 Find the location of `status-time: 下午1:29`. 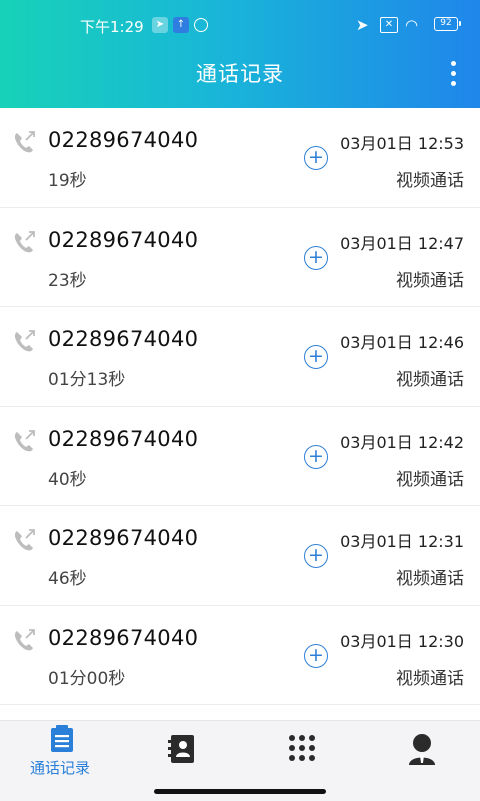

status-time: 下午1:29 is located at coordinates (112, 27).